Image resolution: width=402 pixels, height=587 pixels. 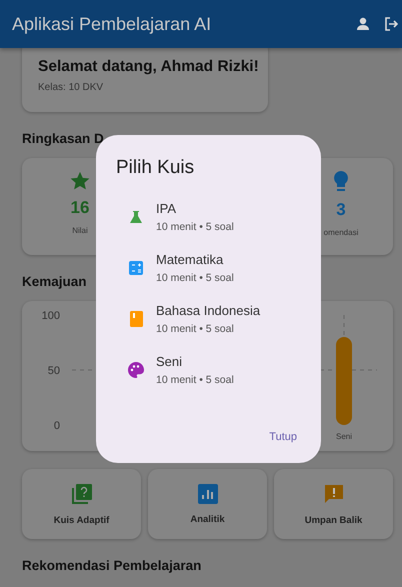 What do you see at coordinates (112, 24) in the screenshot?
I see `app-title: Aplikasi Pembelajaran AI` at bounding box center [112, 24].